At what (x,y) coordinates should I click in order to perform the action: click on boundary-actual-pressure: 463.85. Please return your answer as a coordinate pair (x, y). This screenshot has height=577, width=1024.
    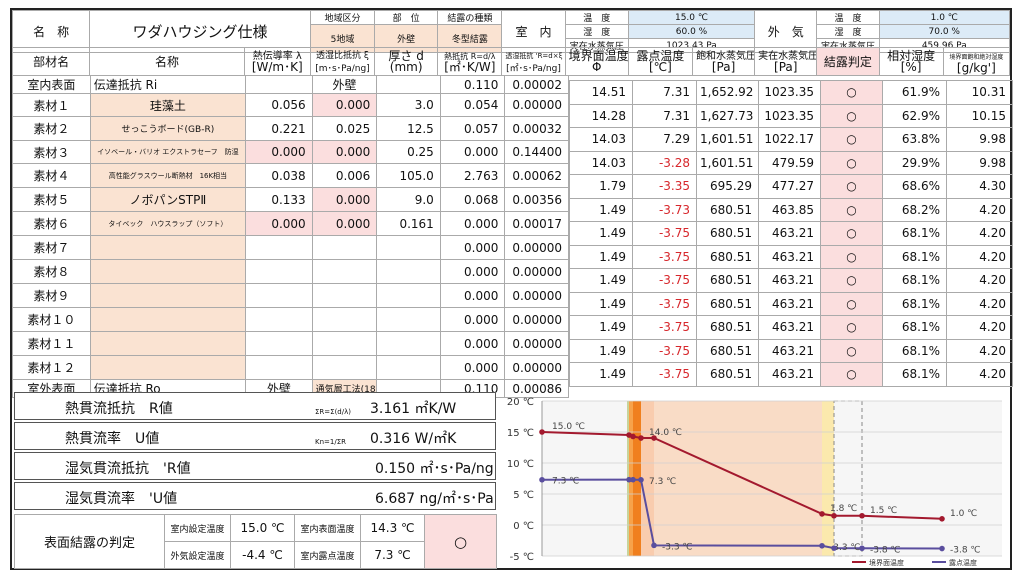
    Looking at the image, I should click on (789, 209).